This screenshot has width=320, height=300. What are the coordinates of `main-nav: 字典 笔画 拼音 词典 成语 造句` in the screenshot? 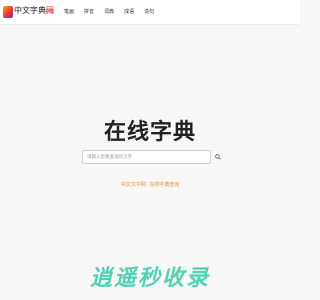 It's located at (104, 12).